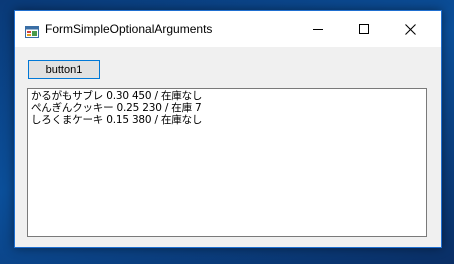  I want to click on window-title: FormSimpleOptionalArguments, so click(129, 29).